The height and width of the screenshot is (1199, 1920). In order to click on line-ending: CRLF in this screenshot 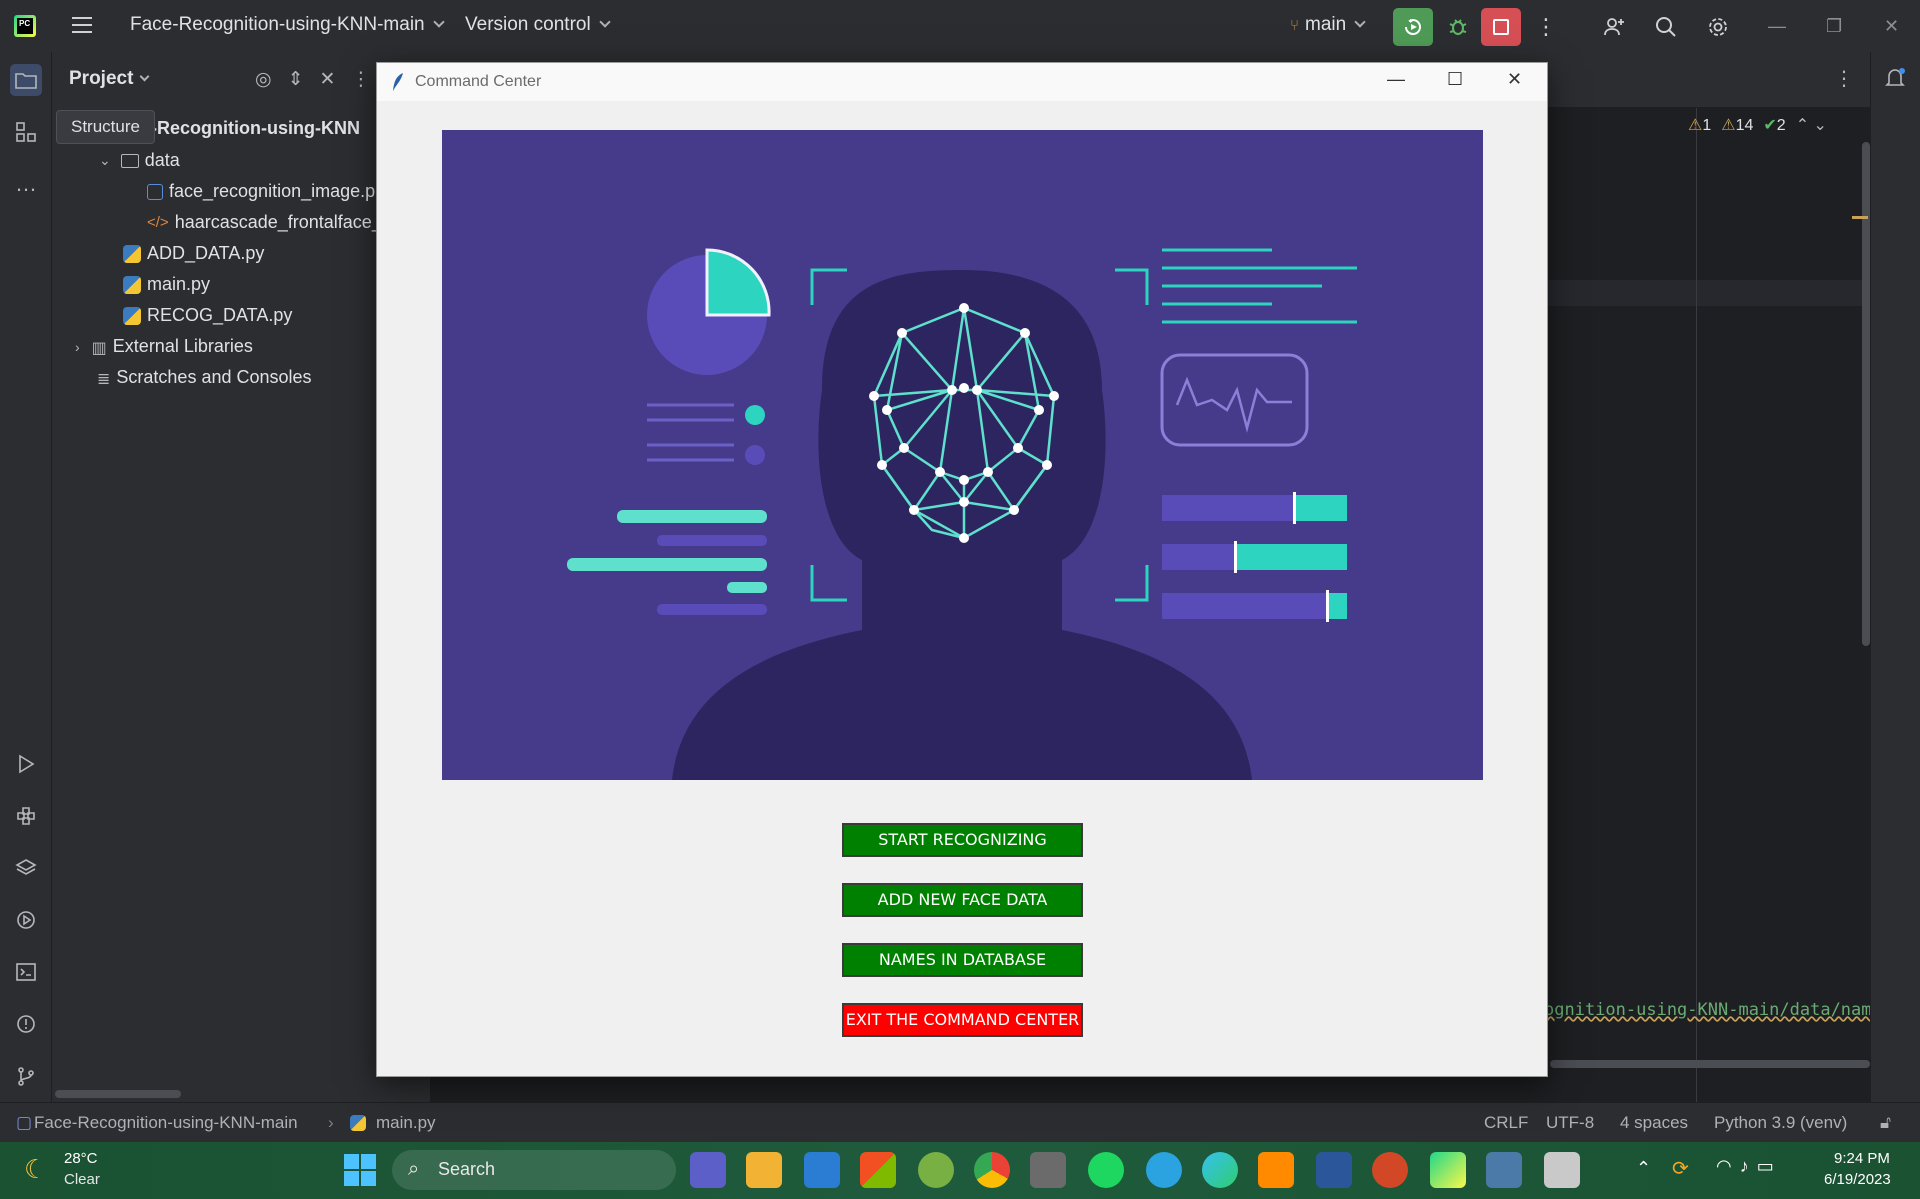, I will do `click(1506, 1123)`.